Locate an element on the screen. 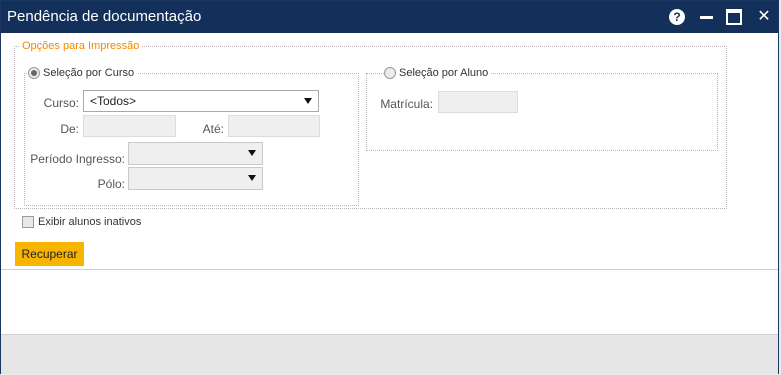 This screenshot has width=781, height=375. entry-period-select is located at coordinates (195, 153).